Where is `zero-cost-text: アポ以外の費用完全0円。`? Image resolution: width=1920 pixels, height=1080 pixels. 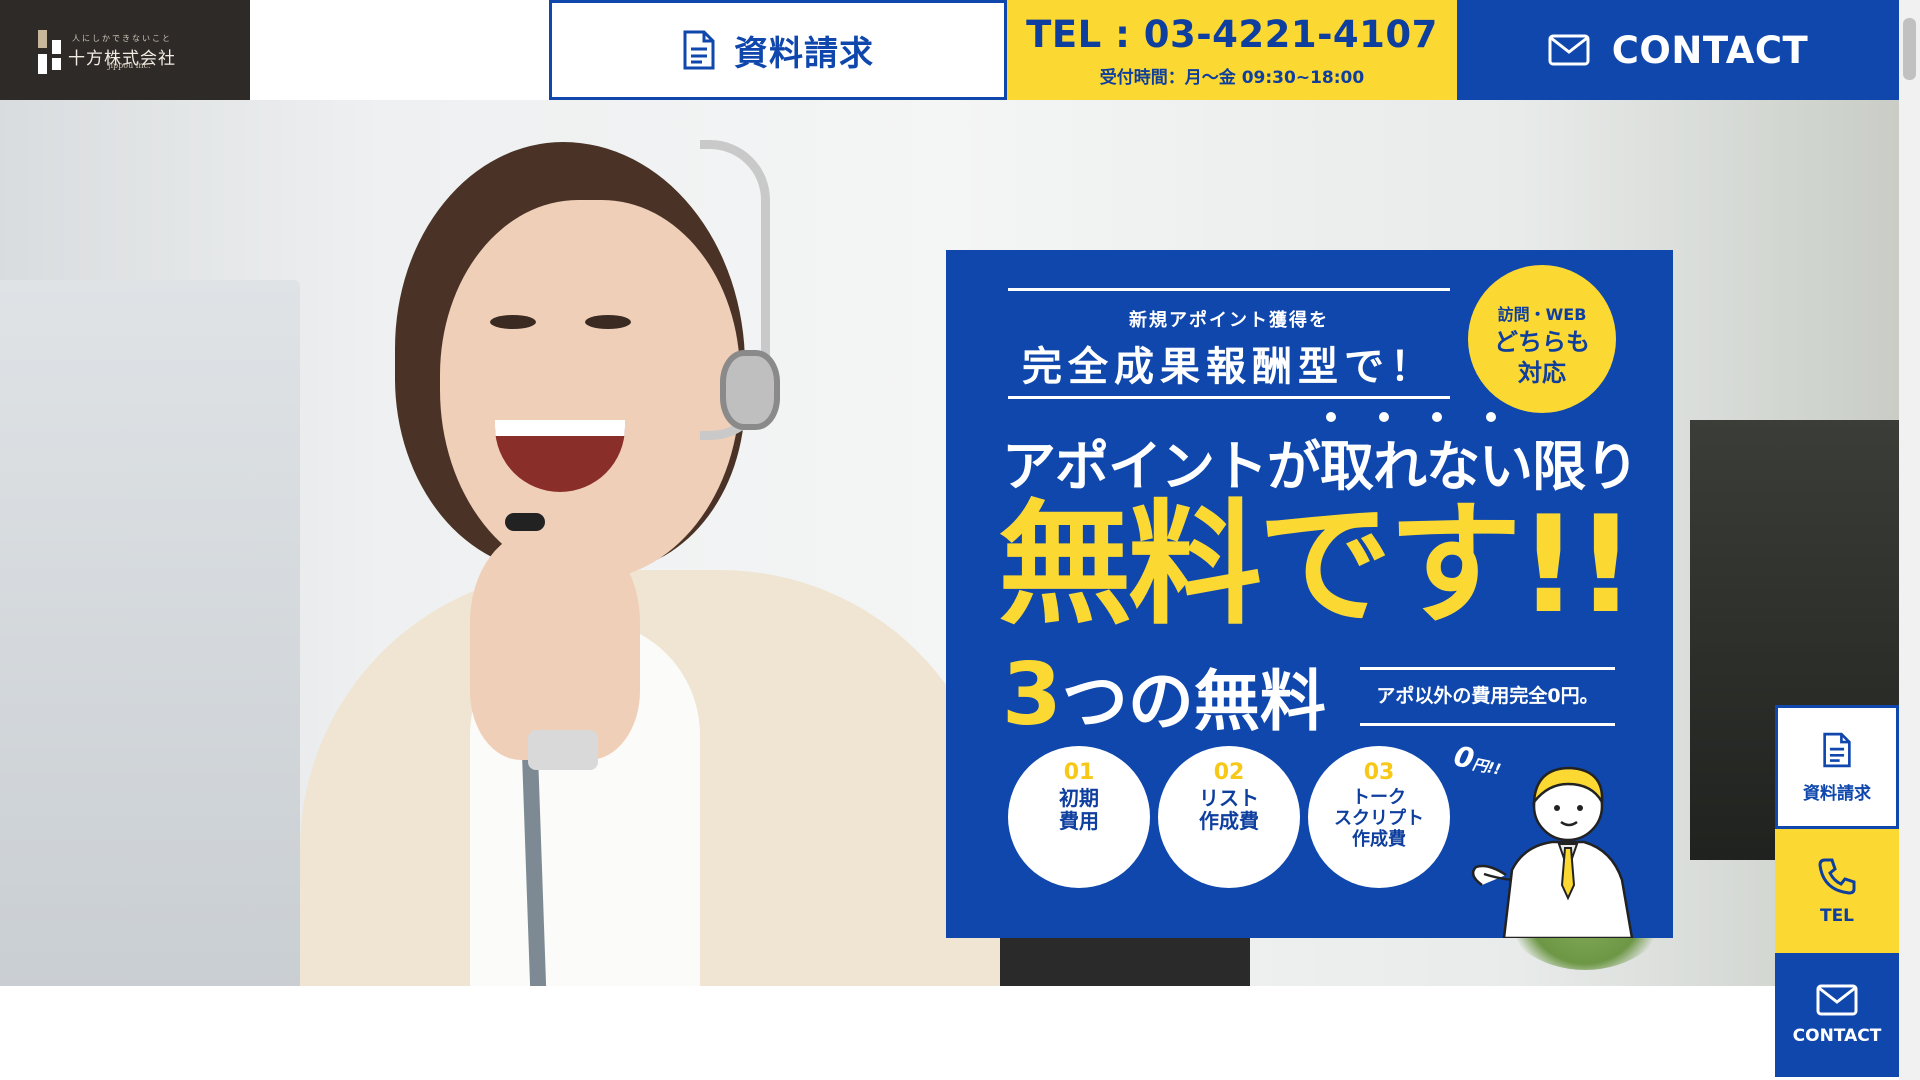 zero-cost-text: アポ以外の費用完全0円。 is located at coordinates (1487, 696).